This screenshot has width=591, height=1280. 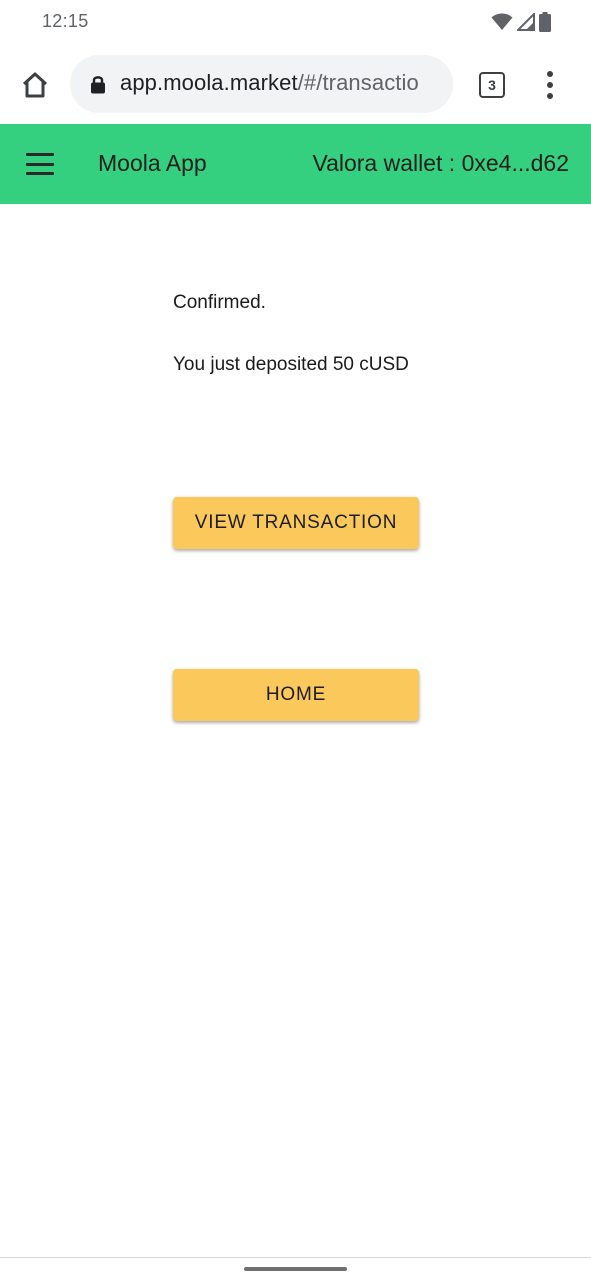 I want to click on url-host: app.moola.market, so click(x=209, y=82).